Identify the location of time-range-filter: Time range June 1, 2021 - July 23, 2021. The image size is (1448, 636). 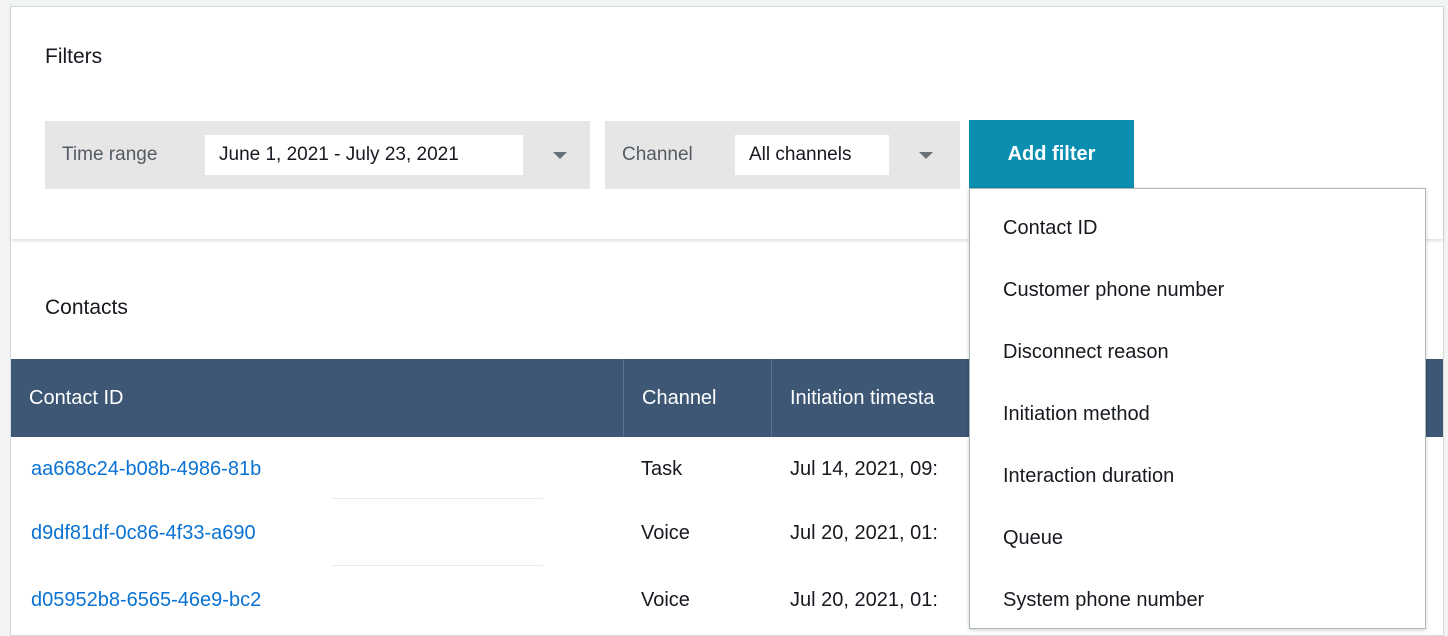
(317, 155).